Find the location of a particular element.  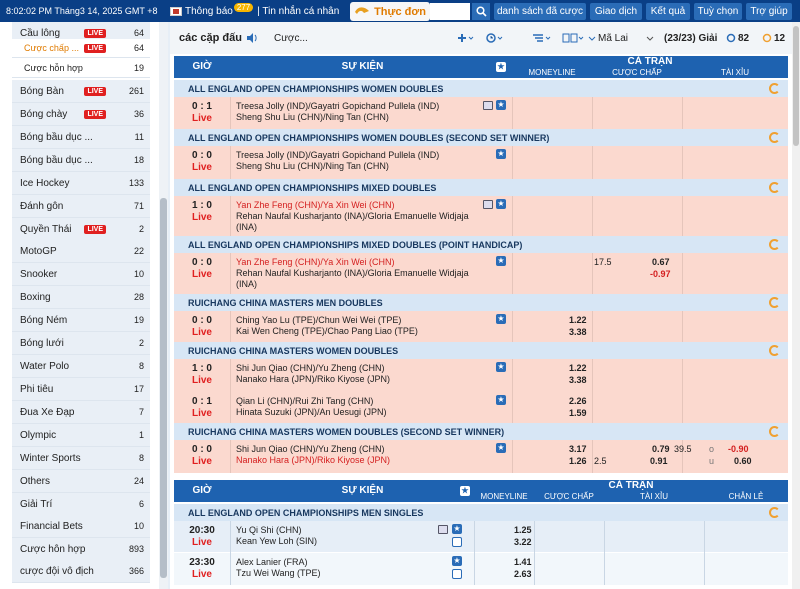

add-icon is located at coordinates (466, 38).